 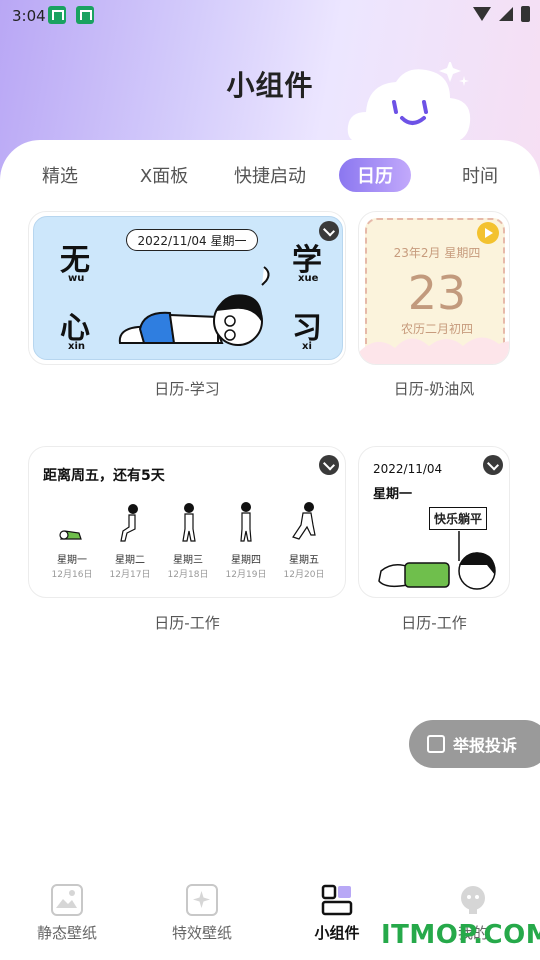 I want to click on report-button: 举报投诉, so click(x=474, y=744).